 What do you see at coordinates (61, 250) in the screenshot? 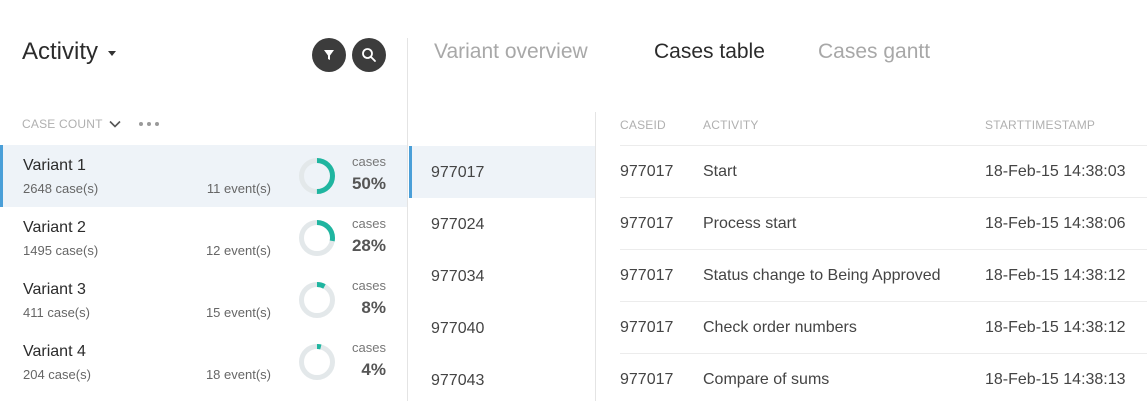
I see `variant-case-count: 1495 case(s)` at bounding box center [61, 250].